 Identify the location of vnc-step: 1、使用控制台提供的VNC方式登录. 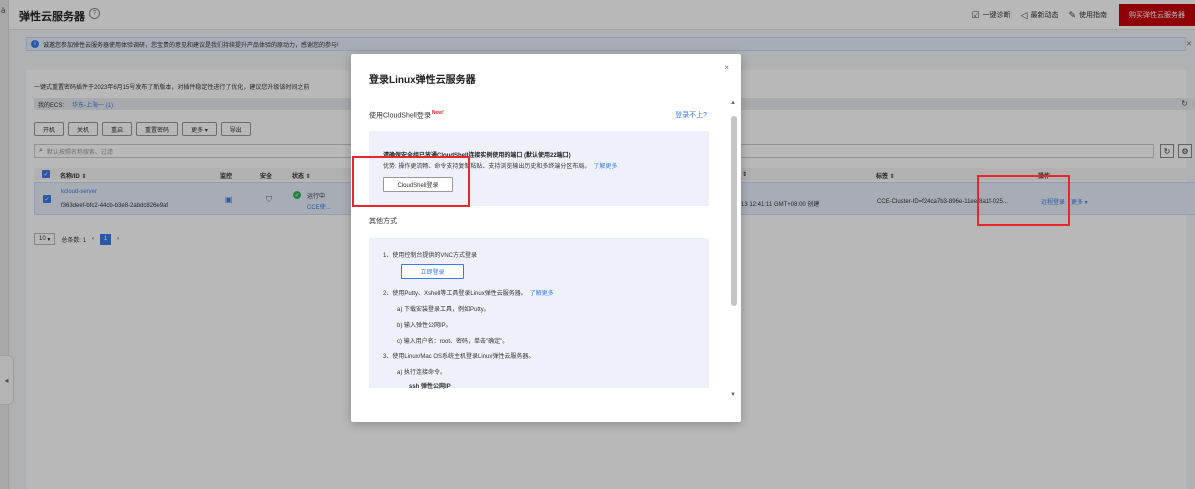
(430, 256).